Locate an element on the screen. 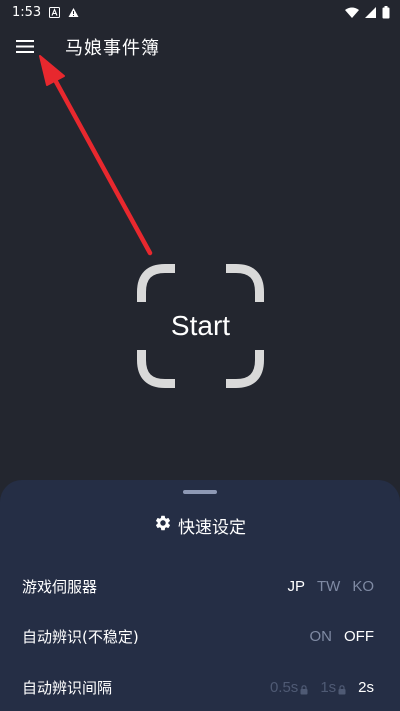 The height and width of the screenshot is (711, 400). battery-icon is located at coordinates (386, 12).